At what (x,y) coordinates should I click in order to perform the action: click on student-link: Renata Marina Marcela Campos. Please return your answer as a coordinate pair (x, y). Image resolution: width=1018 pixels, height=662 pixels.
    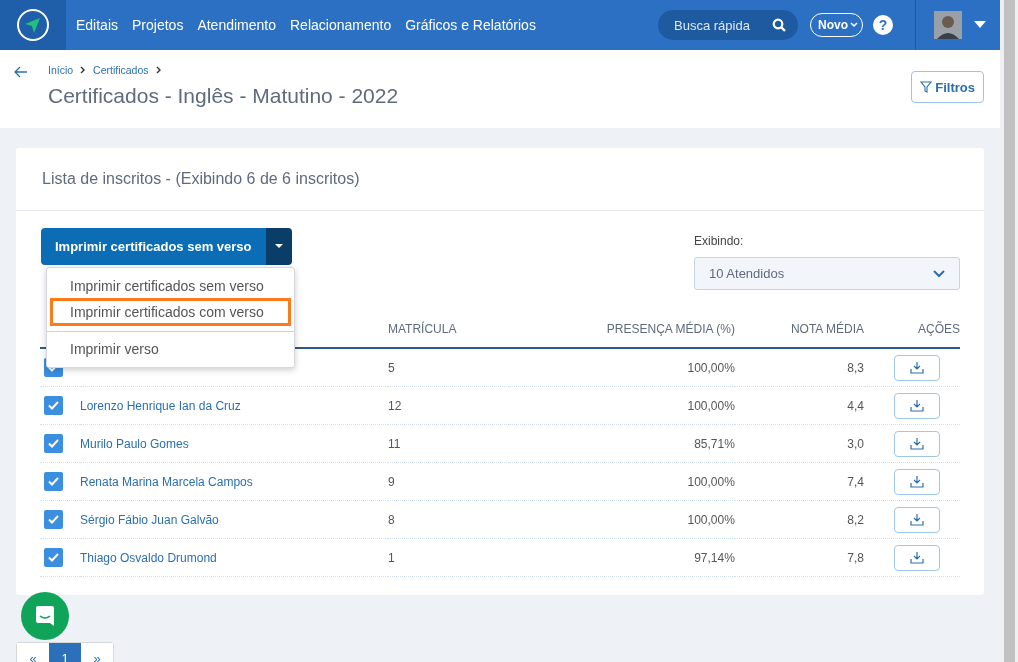
    Looking at the image, I should click on (166, 481).